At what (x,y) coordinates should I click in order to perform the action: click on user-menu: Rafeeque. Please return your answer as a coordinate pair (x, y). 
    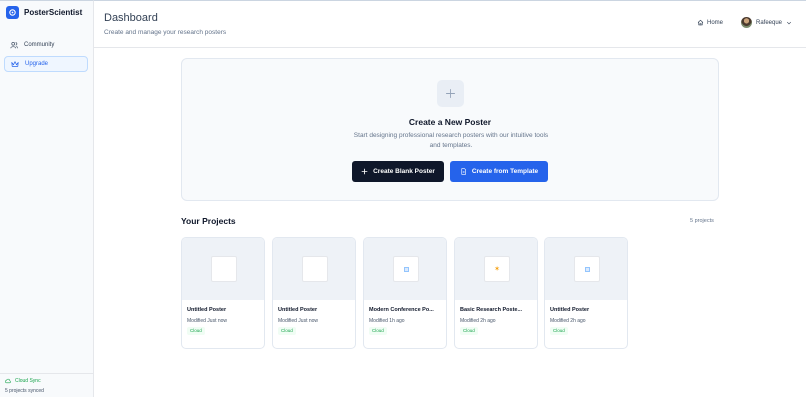
    Looking at the image, I should click on (766, 22).